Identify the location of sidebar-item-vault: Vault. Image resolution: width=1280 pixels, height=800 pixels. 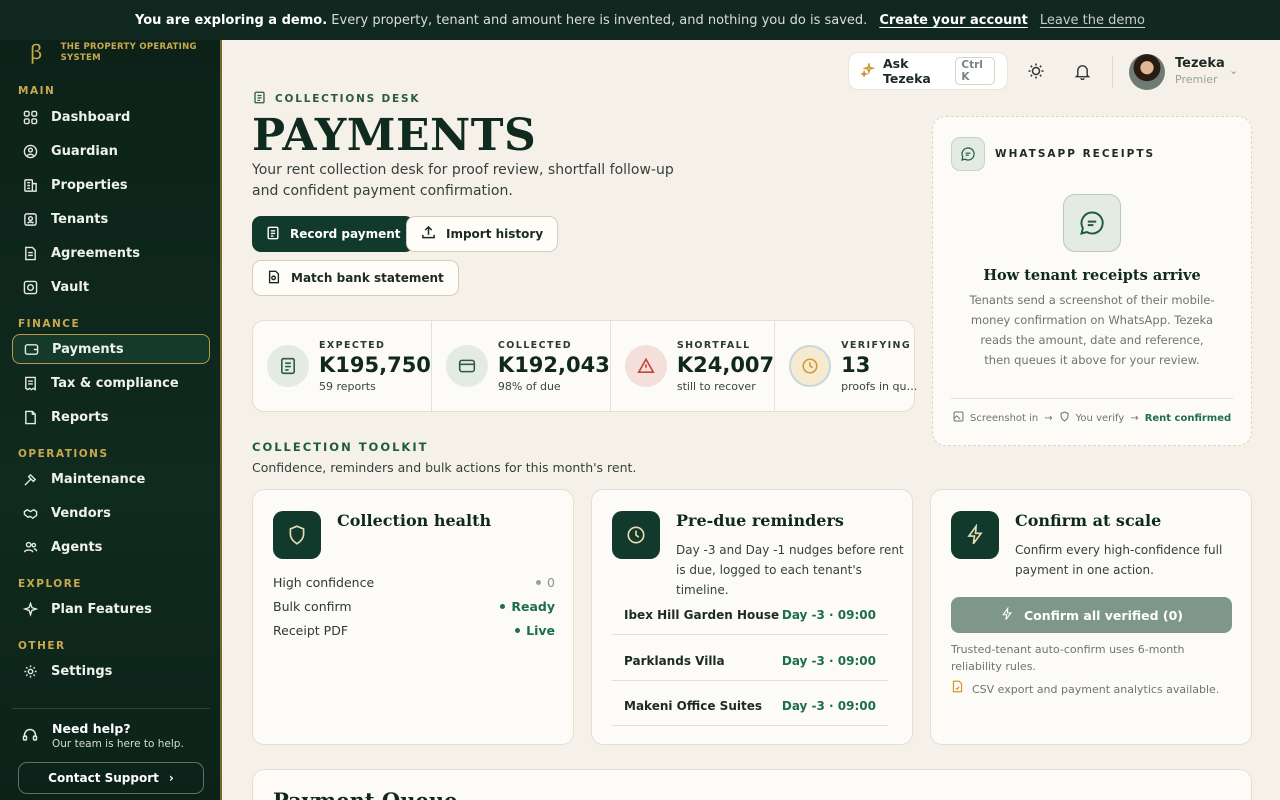
(111, 287).